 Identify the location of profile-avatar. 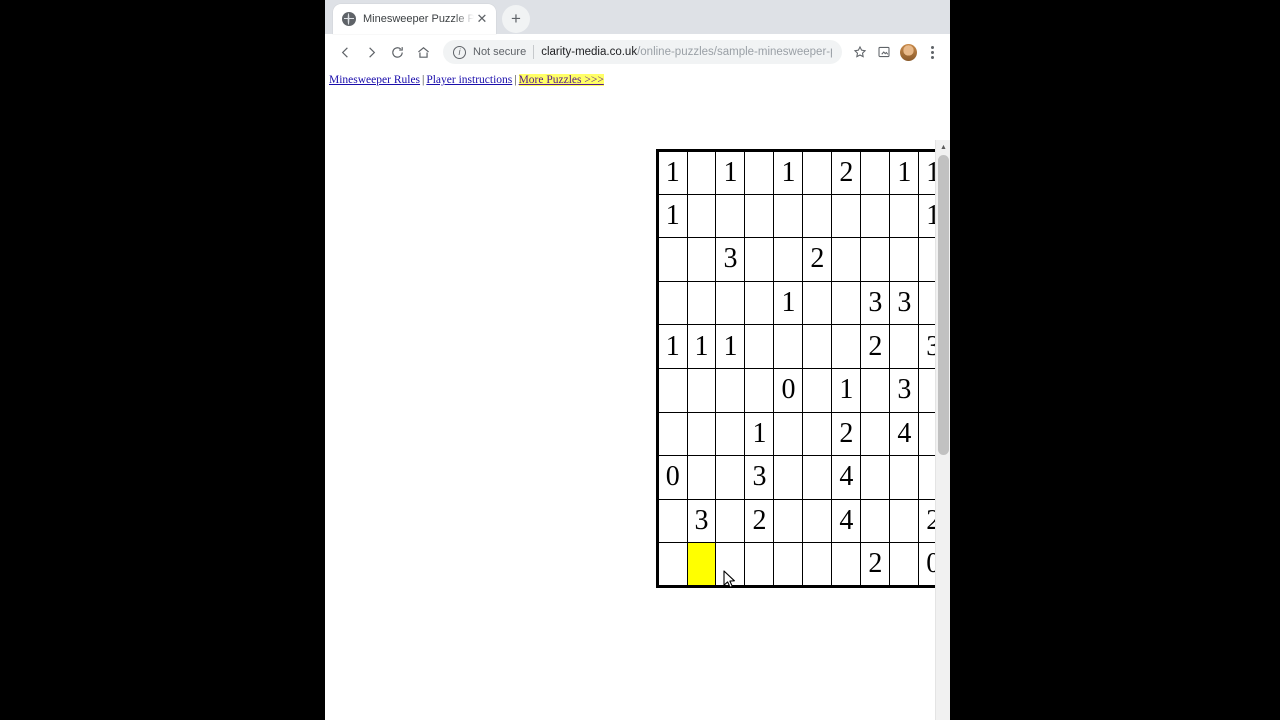
(908, 52).